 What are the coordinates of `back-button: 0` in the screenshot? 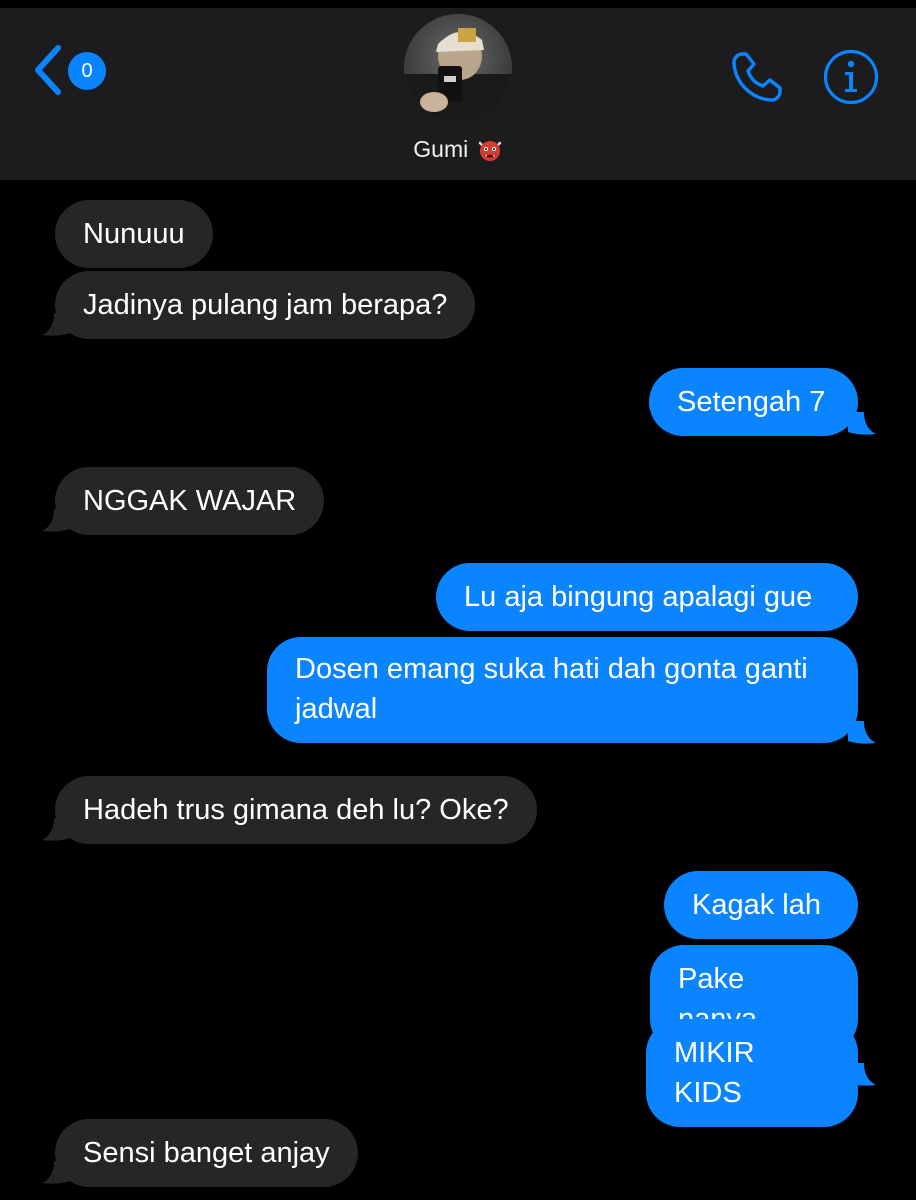 It's located at (75, 72).